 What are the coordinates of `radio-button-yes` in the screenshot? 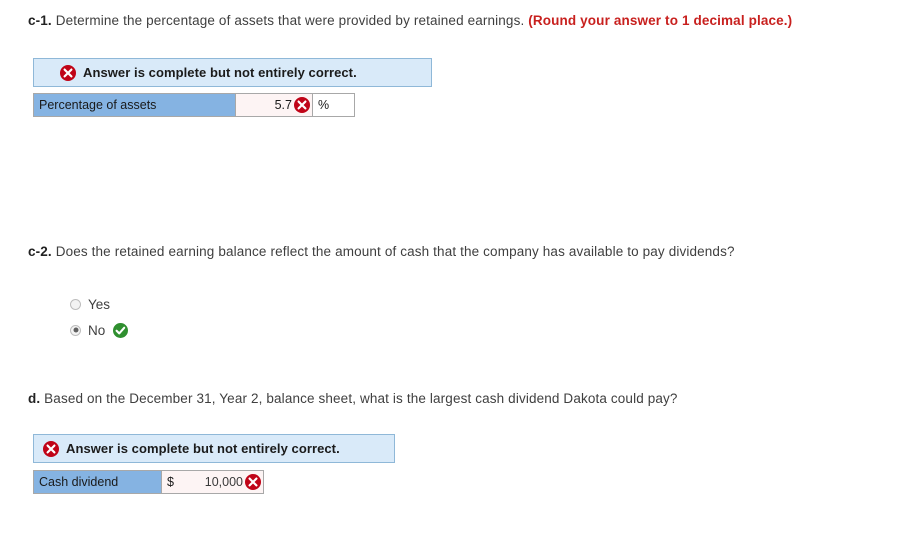 It's located at (75, 304).